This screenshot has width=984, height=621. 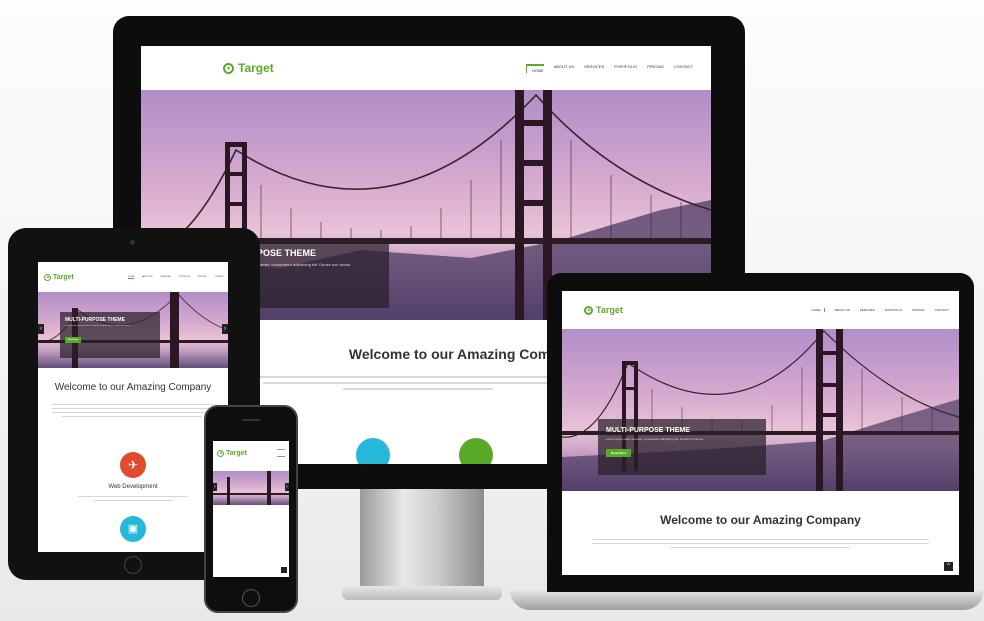 I want to click on laptop-logo: Target, so click(x=603, y=310).